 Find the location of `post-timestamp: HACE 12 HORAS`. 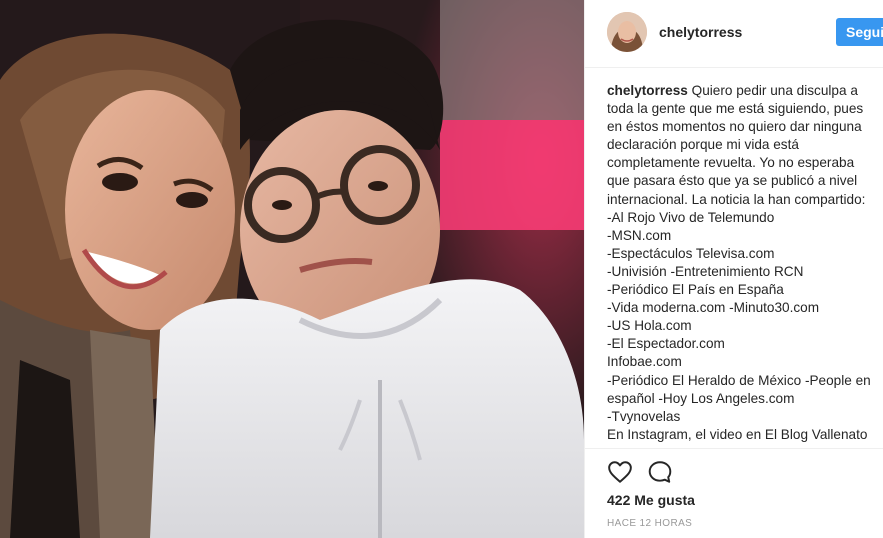

post-timestamp: HACE 12 HORAS is located at coordinates (649, 523).